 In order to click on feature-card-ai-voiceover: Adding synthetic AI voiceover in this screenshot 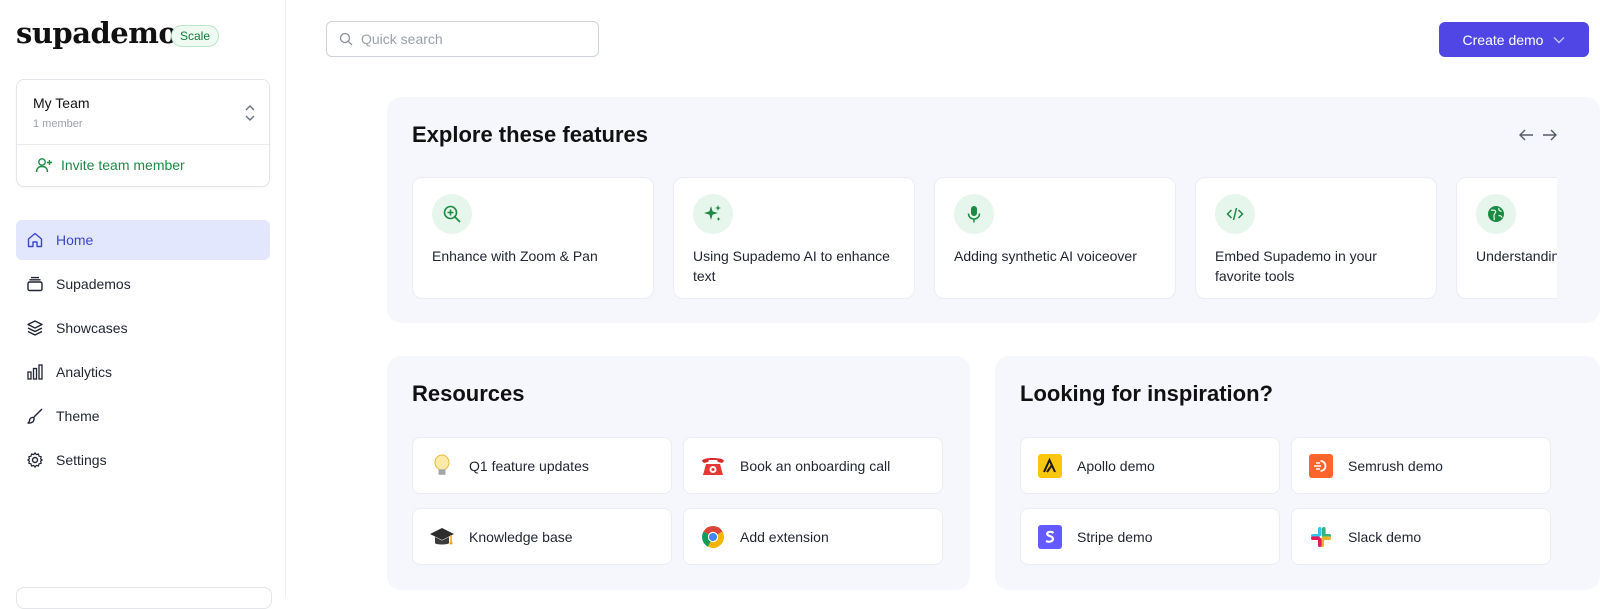, I will do `click(1055, 238)`.